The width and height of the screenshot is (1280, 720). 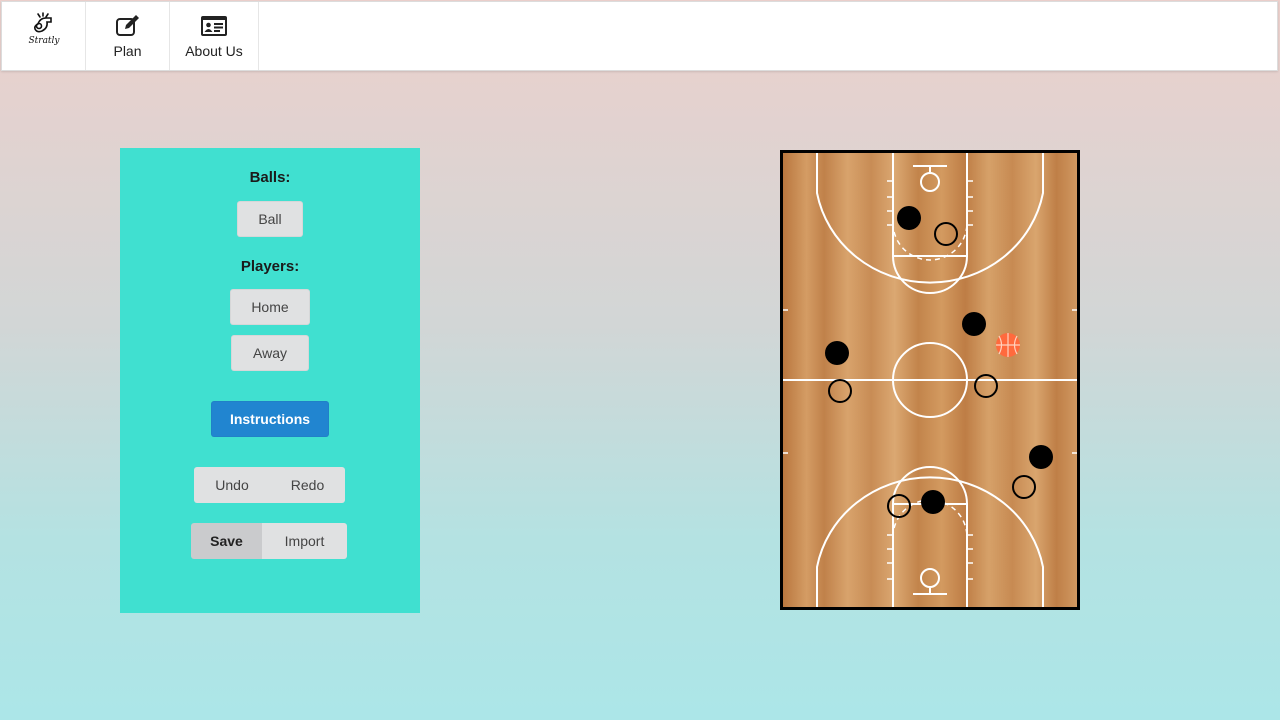 I want to click on basketball-court, so click(x=930, y=380).